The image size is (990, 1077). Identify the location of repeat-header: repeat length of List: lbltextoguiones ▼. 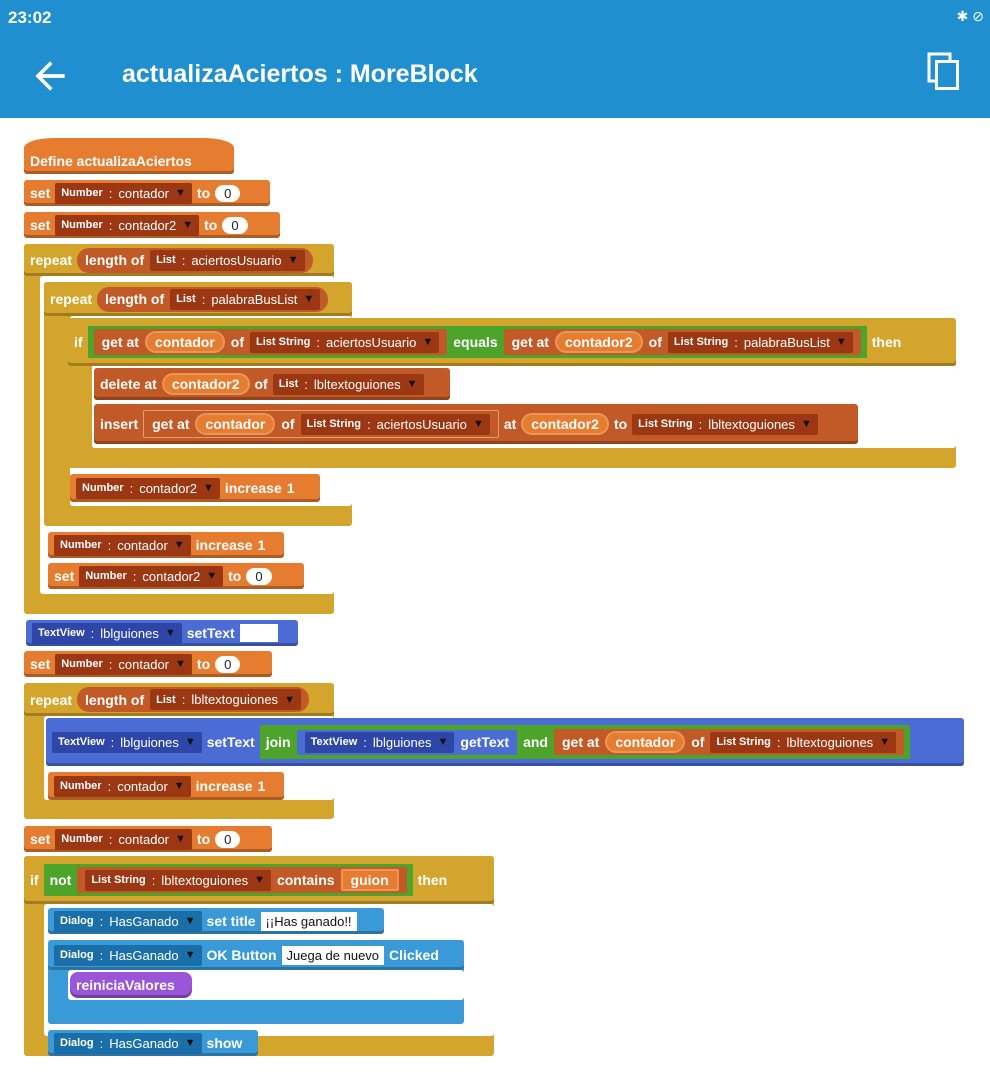
(179, 699).